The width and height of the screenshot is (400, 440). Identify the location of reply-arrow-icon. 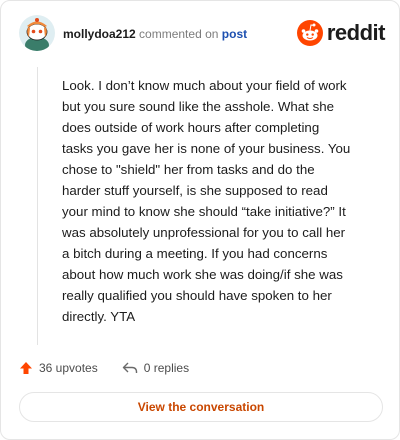
(129, 367).